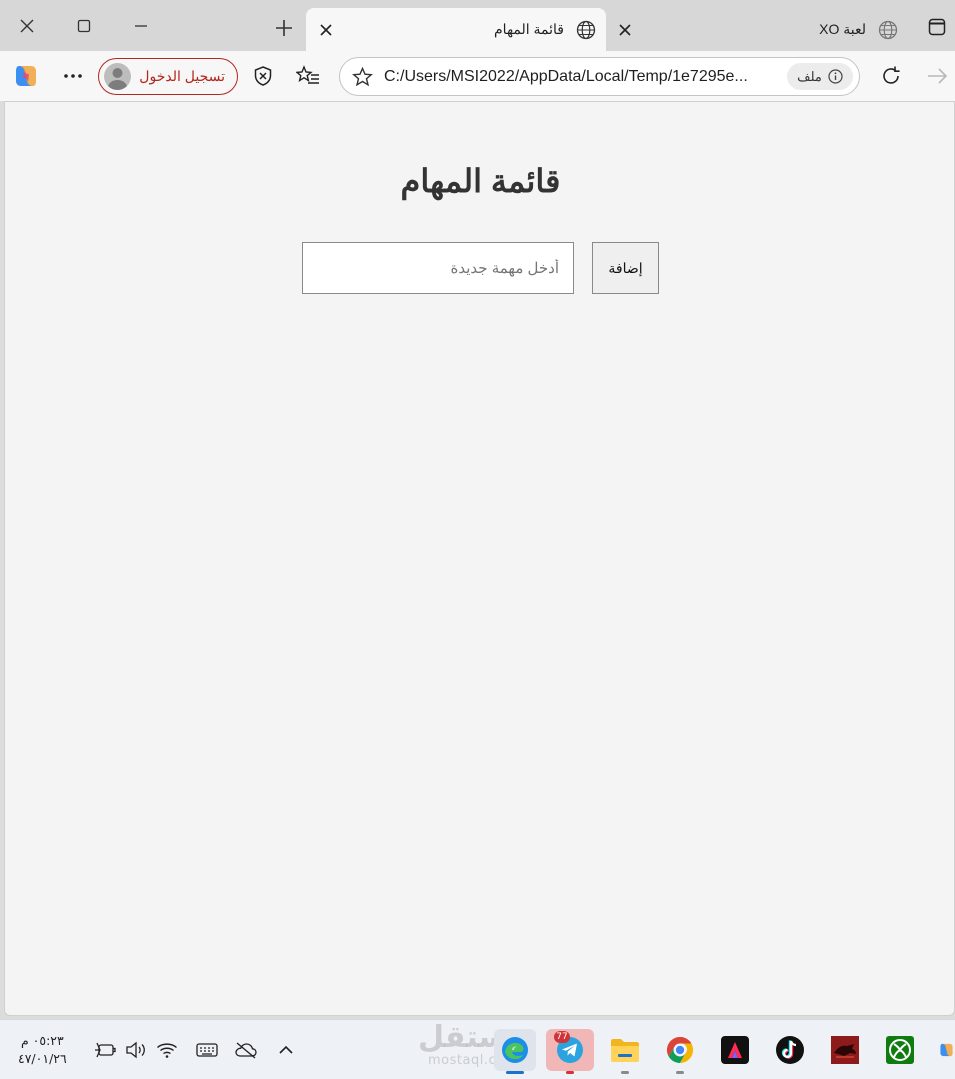 The height and width of the screenshot is (1079, 955). Describe the element at coordinates (42, 1058) in the screenshot. I see `clock-date: ٤٧/٠١/٢٦` at that location.